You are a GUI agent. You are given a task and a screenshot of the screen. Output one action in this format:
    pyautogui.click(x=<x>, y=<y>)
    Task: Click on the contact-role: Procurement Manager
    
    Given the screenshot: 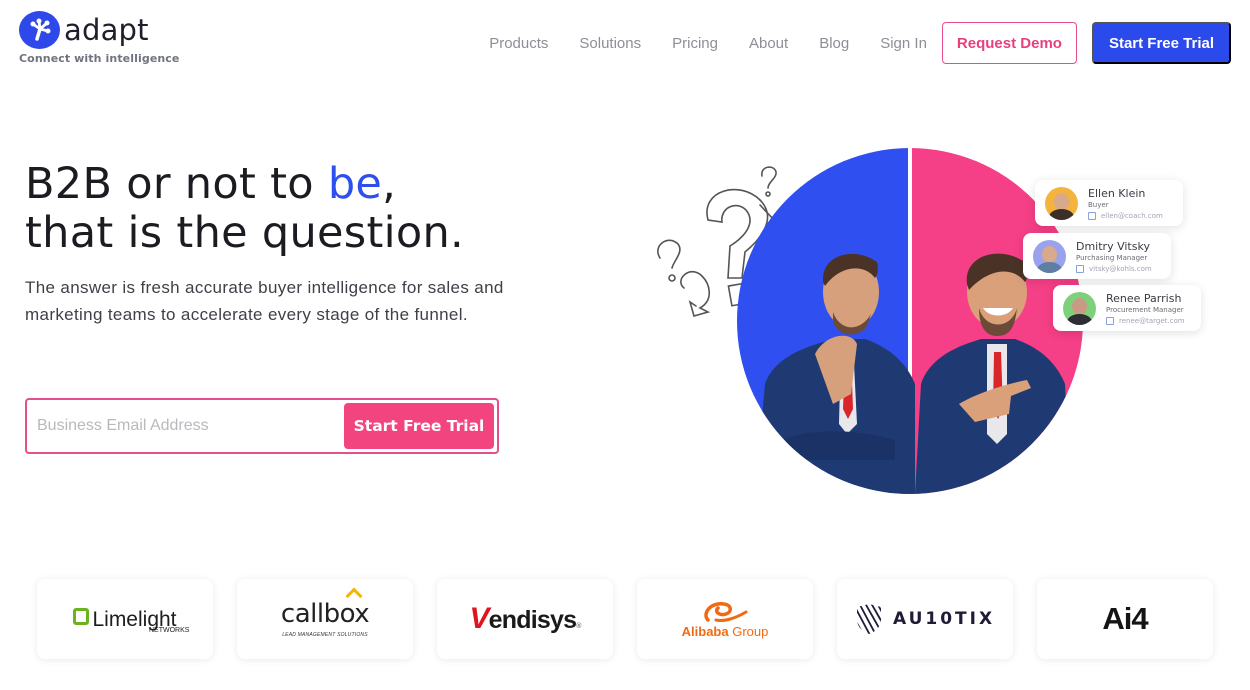 What is the action you would take?
    pyautogui.click(x=1145, y=309)
    